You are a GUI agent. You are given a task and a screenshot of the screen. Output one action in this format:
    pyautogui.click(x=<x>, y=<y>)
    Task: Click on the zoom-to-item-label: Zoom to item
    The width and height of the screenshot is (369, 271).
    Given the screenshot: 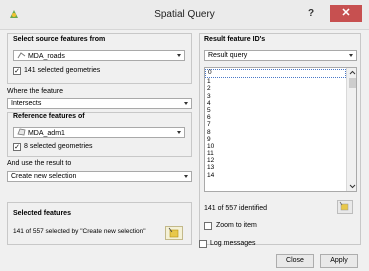 What is the action you would take?
    pyautogui.click(x=236, y=225)
    